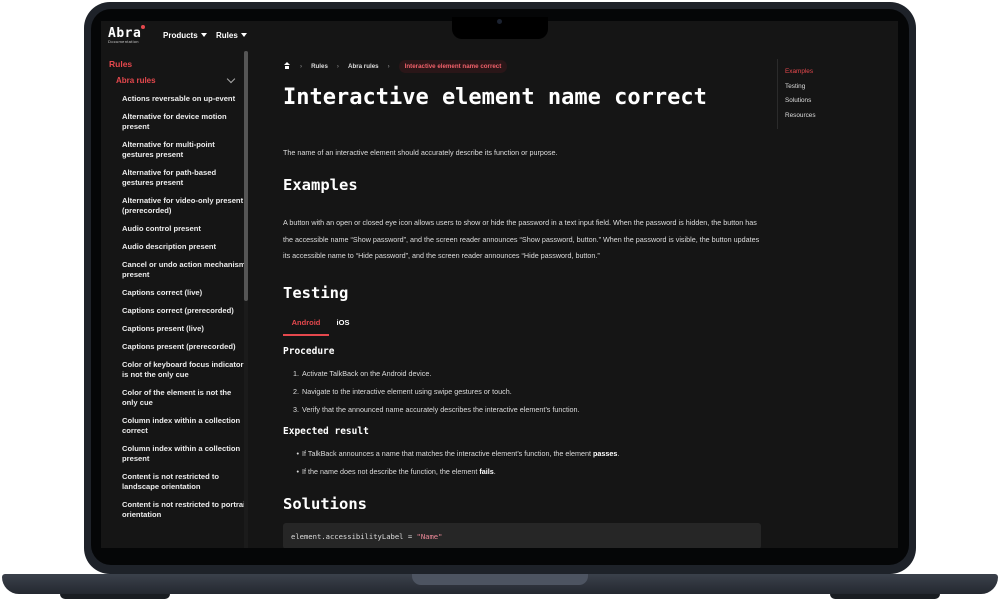 The image size is (1000, 606). I want to click on sidebar-item: Column index within a collection correct, so click(185, 426).